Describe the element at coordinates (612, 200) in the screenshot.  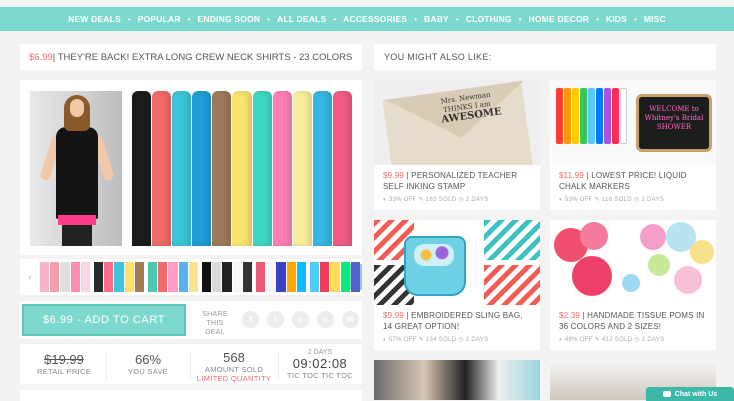
I see `card-meta: ◐ 53% OFF ✎ 116 SOLD ◷ 2 DAYS` at that location.